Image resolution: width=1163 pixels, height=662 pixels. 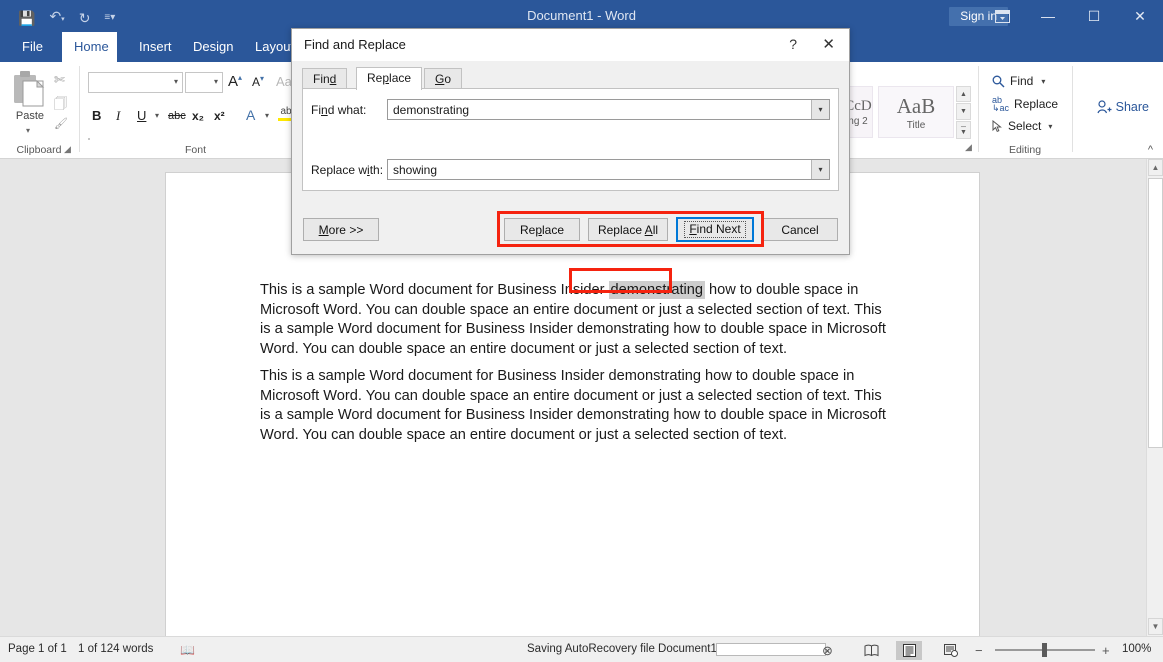 What do you see at coordinates (963, 111) in the screenshot?
I see `styles-scroll-down-button: ▼` at bounding box center [963, 111].